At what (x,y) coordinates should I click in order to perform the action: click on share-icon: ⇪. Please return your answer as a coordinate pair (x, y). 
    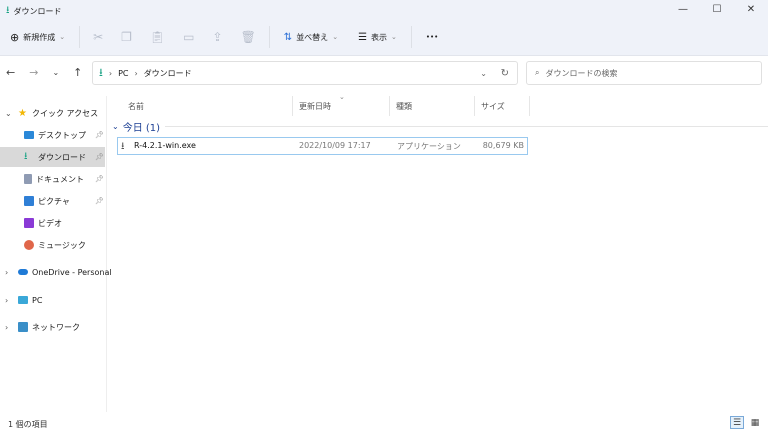
    Looking at the image, I should click on (217, 37).